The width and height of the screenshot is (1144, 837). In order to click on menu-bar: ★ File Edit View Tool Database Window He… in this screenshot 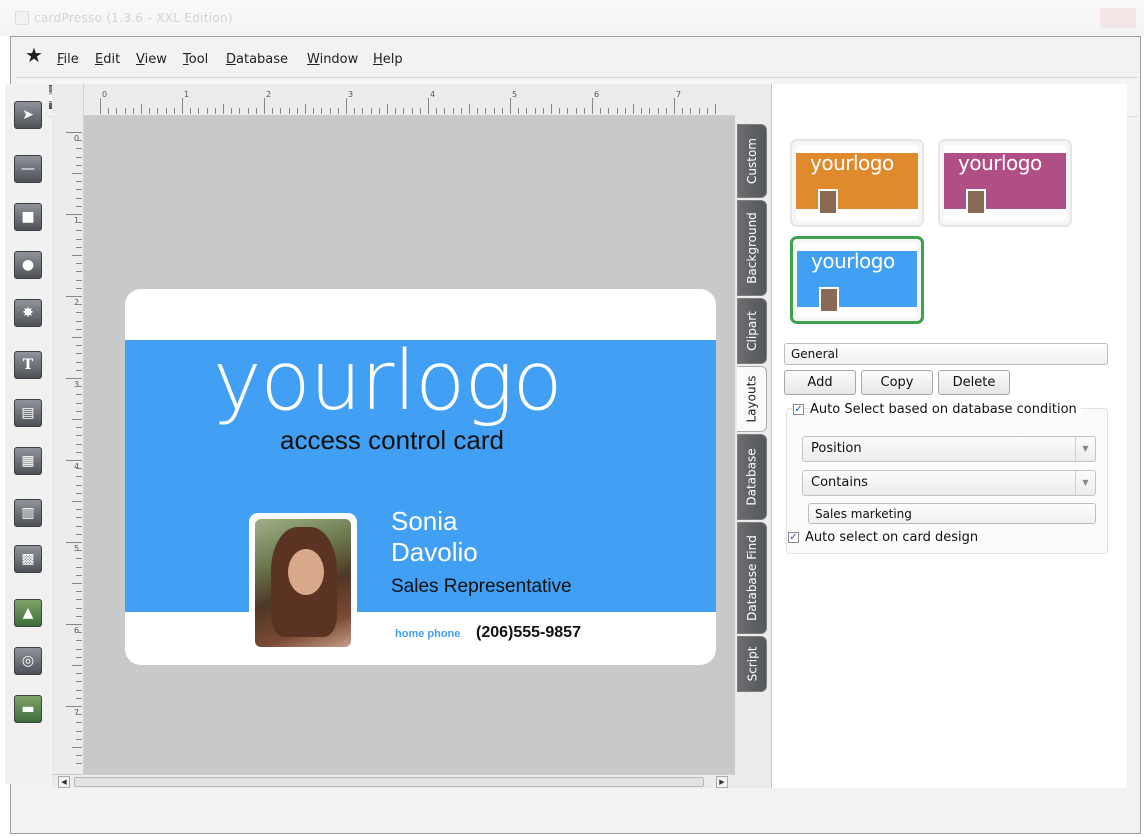, I will do `click(575, 57)`.